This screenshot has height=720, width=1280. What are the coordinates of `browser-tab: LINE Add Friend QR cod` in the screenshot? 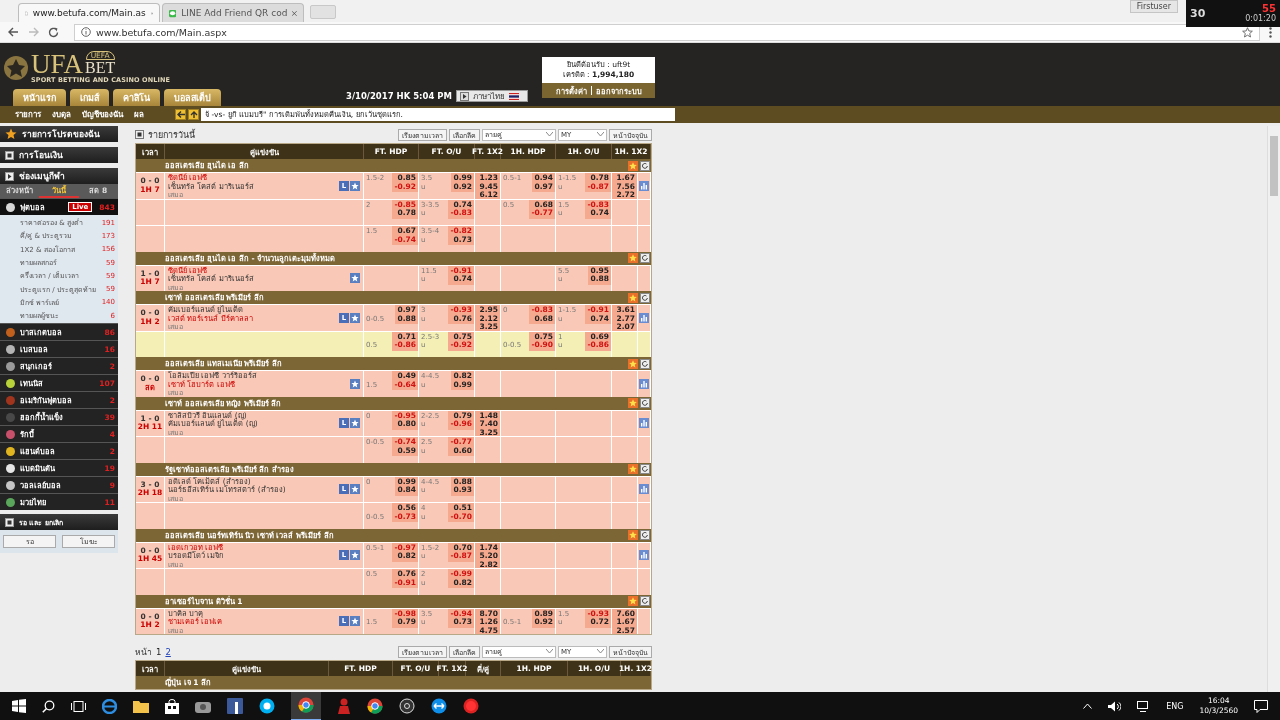 It's located at (233, 12).